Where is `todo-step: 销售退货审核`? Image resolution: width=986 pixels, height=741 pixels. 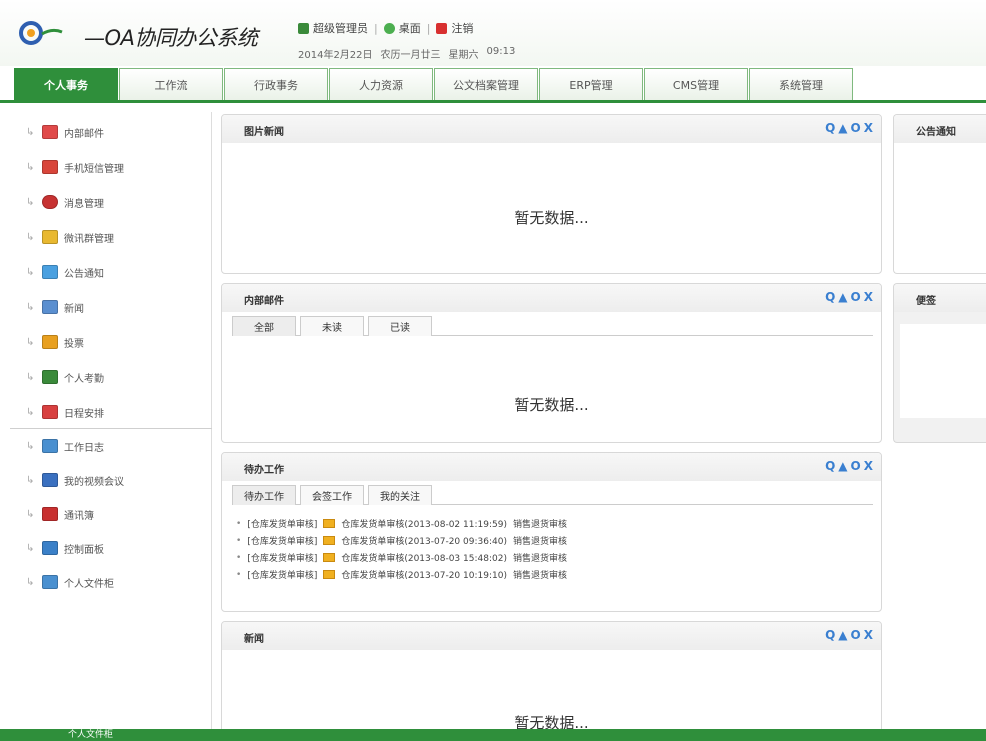 todo-step: 销售退货审核 is located at coordinates (539, 559).